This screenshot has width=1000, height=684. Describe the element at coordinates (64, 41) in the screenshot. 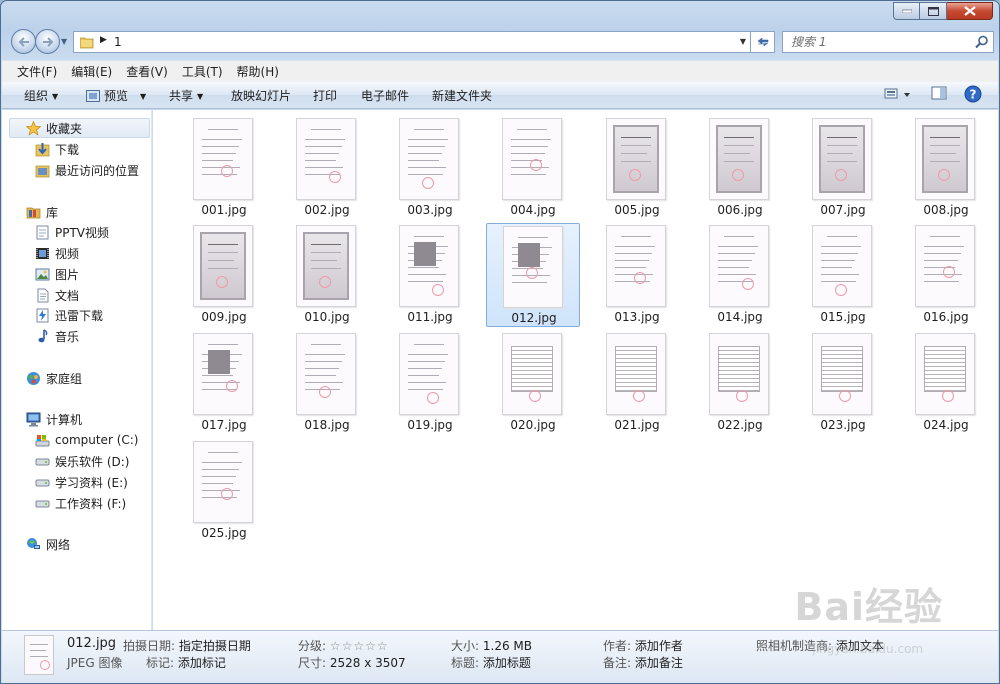

I see `recent-pages-dropdown: ▼` at that location.